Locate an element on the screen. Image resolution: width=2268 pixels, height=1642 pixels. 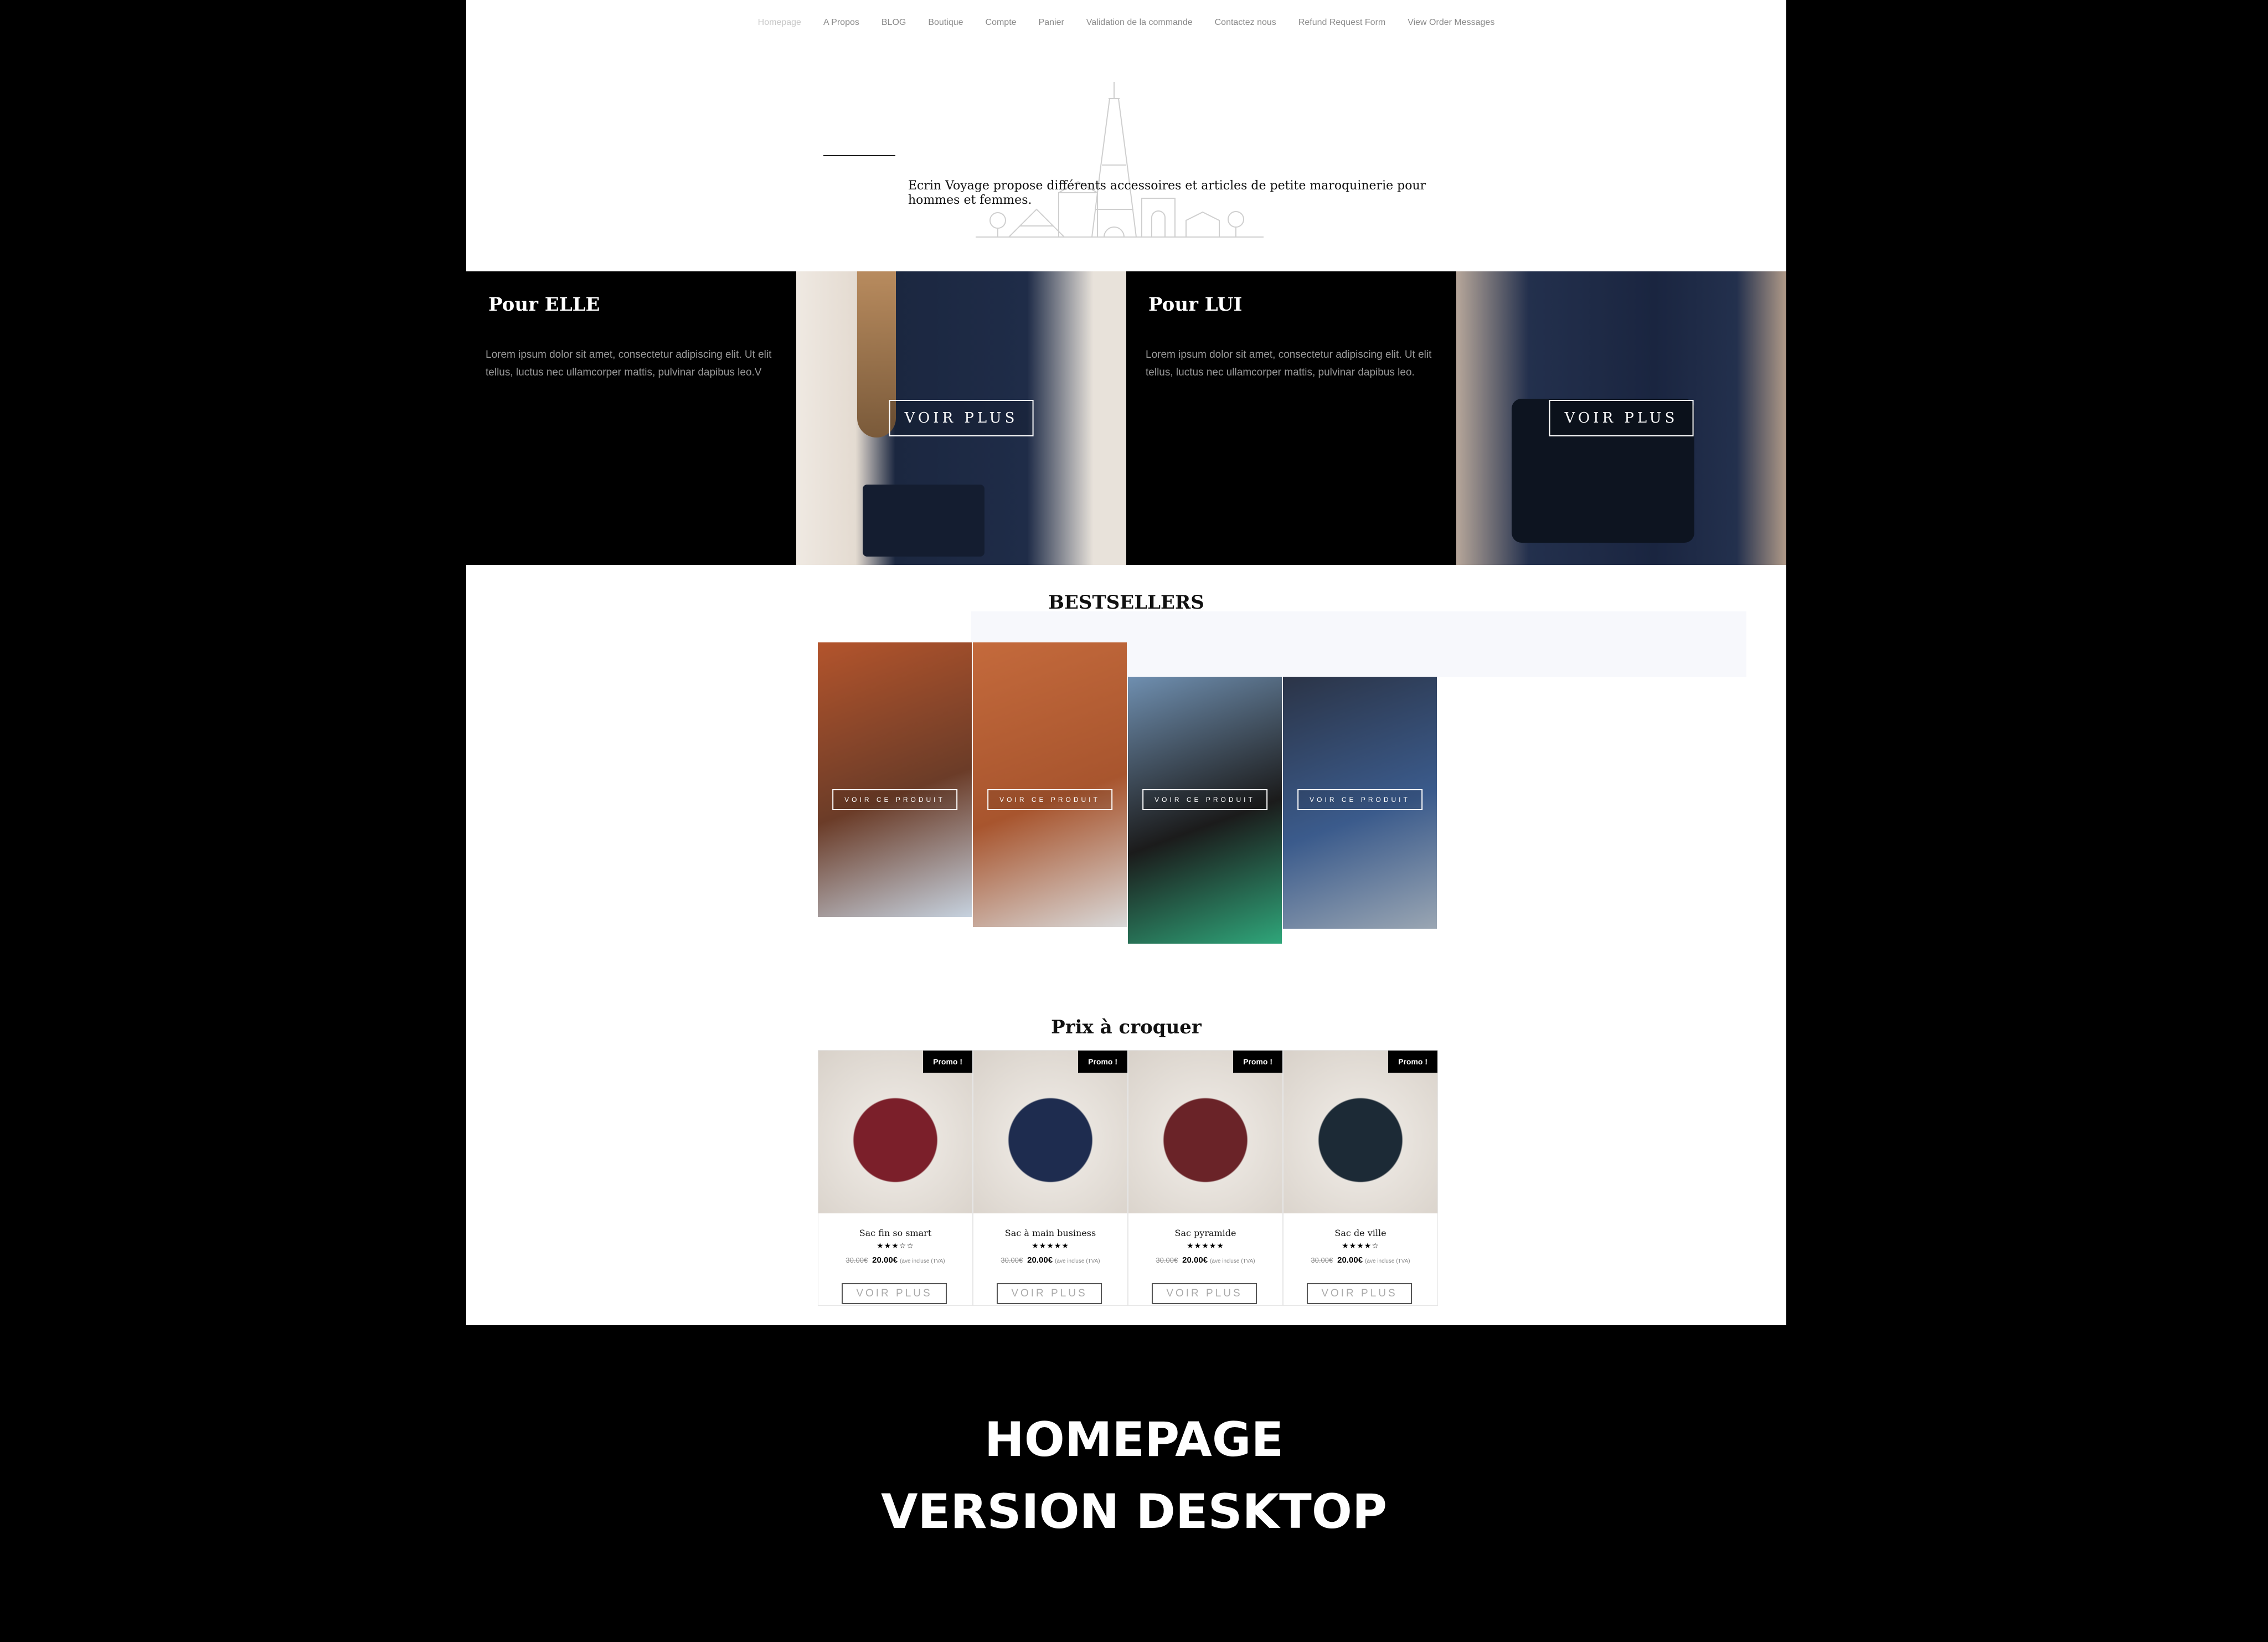
category-elle-photo: VOIR PLUS is located at coordinates (961, 418).